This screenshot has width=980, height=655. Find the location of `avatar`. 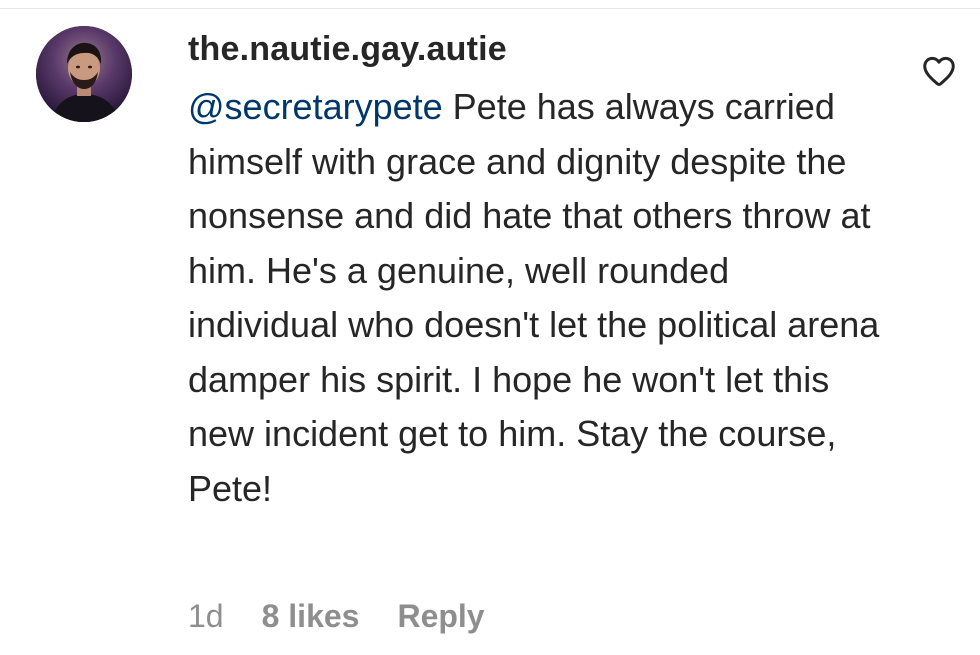

avatar is located at coordinates (84, 74).